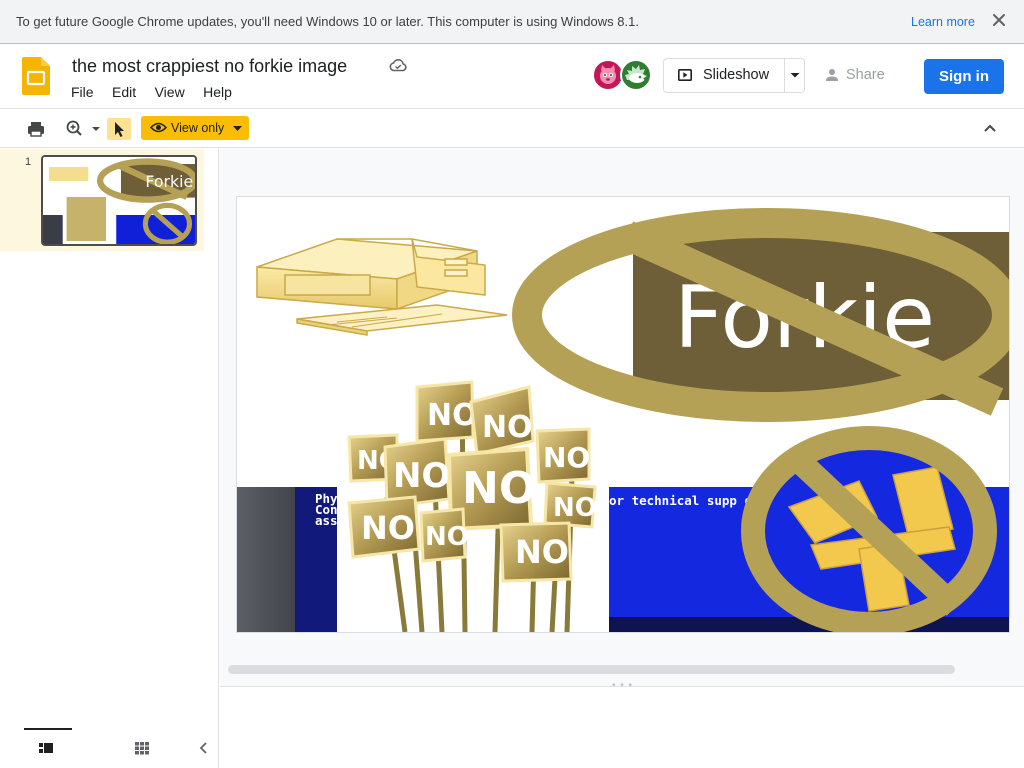 This screenshot has width=1024, height=768. I want to click on menu-help: Help, so click(217, 92).